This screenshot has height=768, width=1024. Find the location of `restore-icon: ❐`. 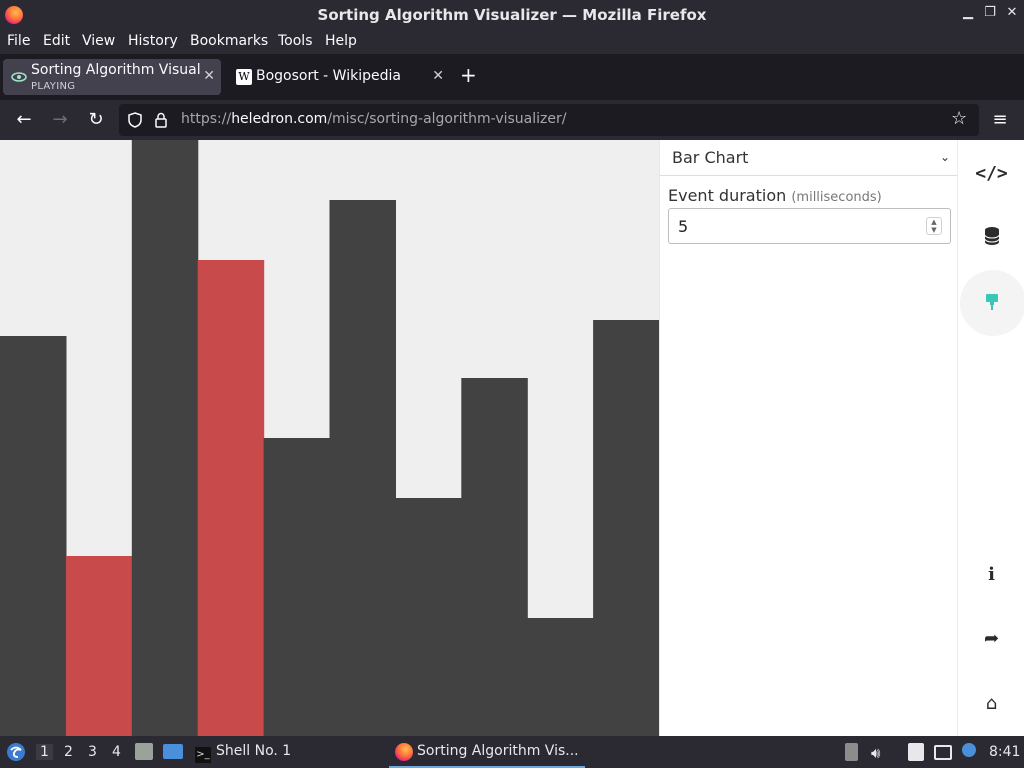

restore-icon: ❐ is located at coordinates (990, 12).